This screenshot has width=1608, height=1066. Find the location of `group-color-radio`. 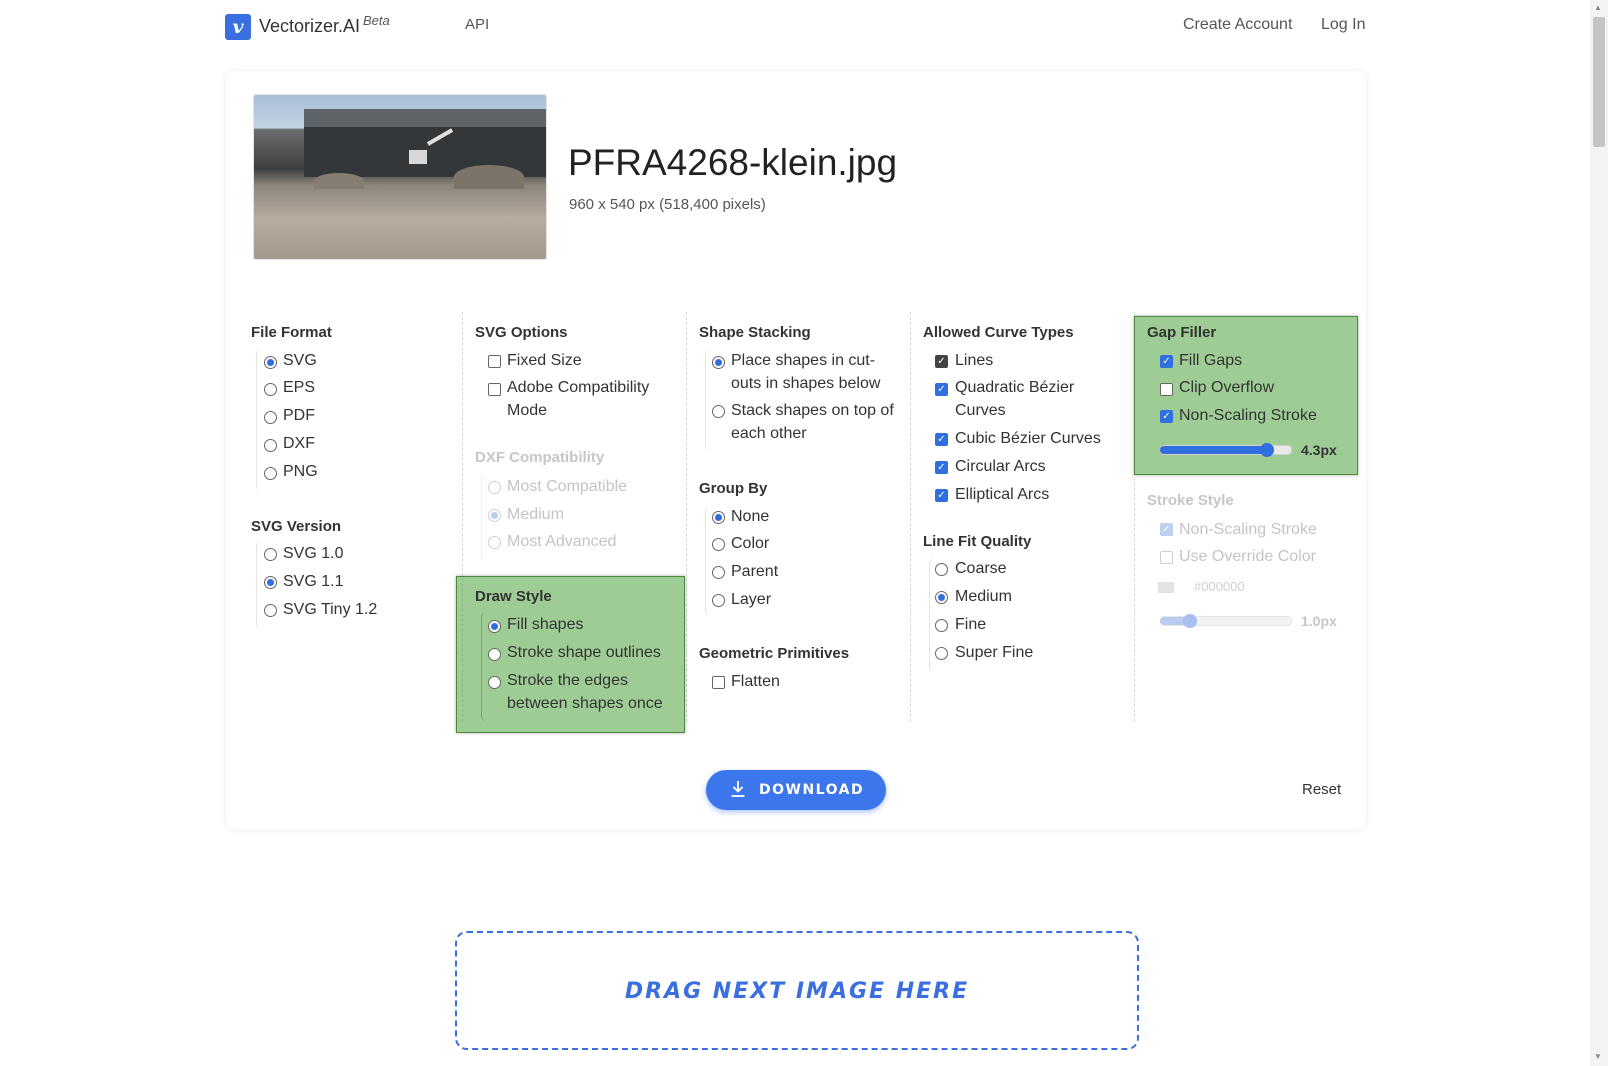

group-color-radio is located at coordinates (718, 544).